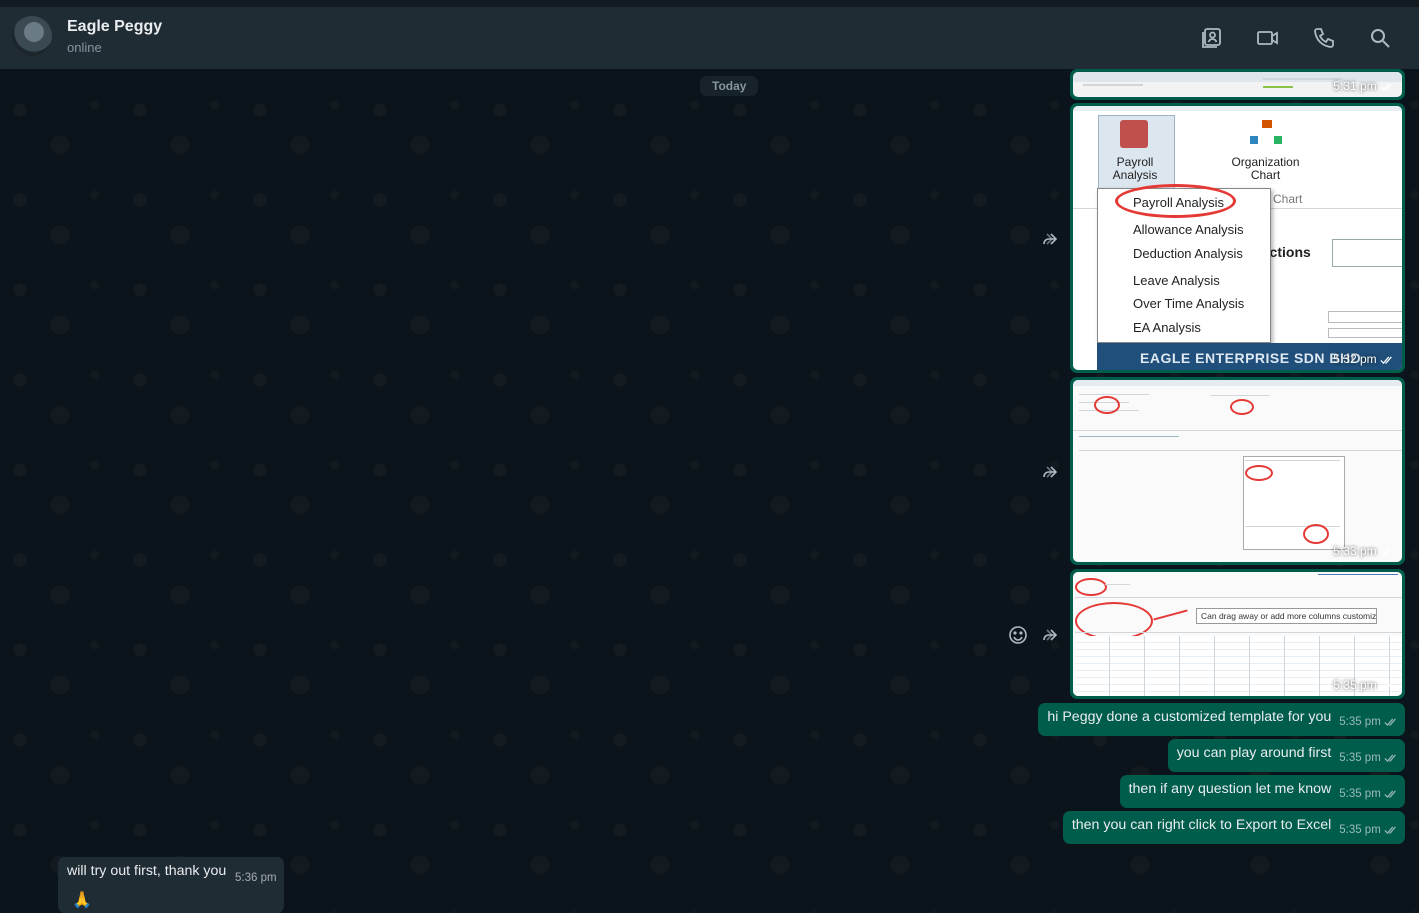 The width and height of the screenshot is (1419, 913). Describe the element at coordinates (729, 86) in the screenshot. I see `day-separator: Today` at that location.